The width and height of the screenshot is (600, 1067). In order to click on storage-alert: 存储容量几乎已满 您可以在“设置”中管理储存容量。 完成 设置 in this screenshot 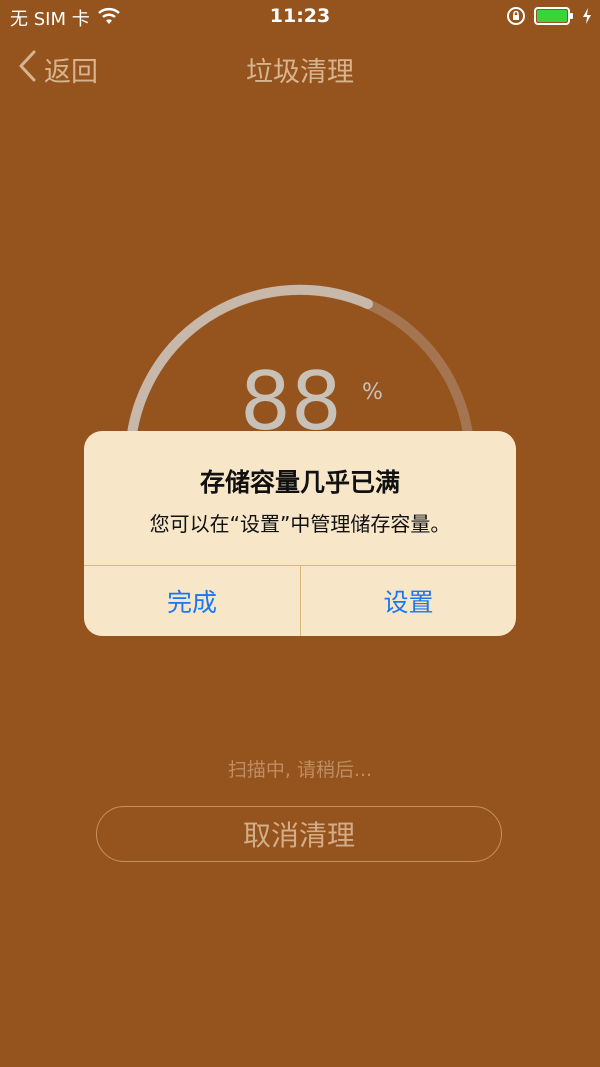, I will do `click(300, 533)`.